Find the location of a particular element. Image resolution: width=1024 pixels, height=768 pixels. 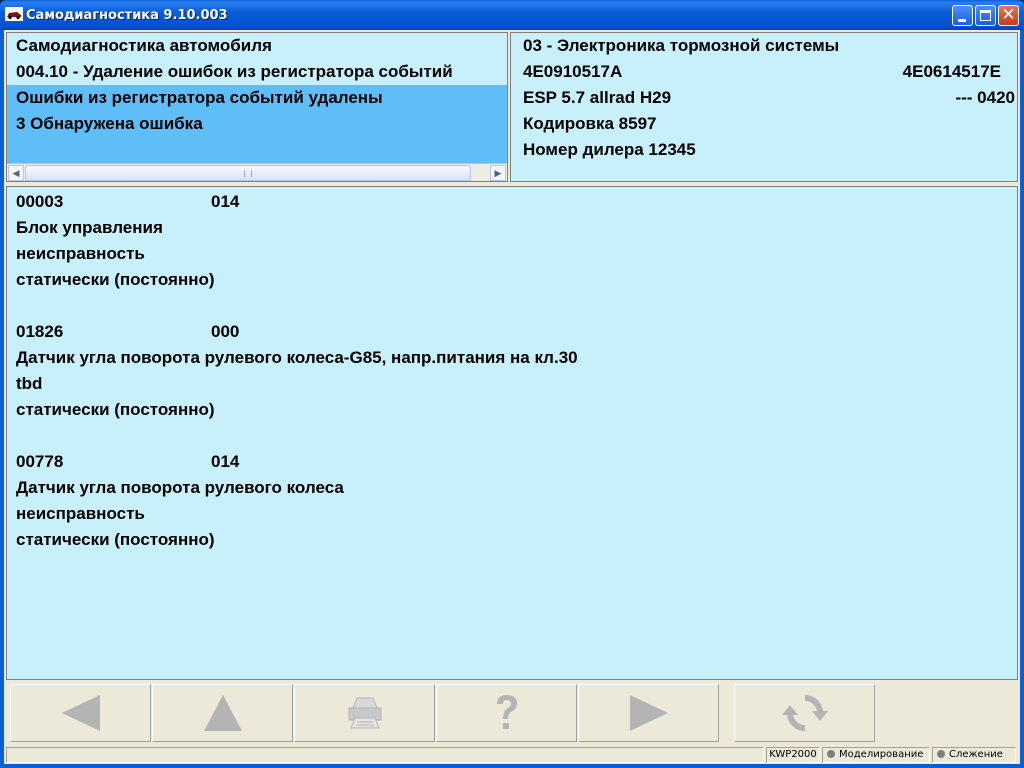

ecu-coding: Кодировка 8597 is located at coordinates (590, 123).